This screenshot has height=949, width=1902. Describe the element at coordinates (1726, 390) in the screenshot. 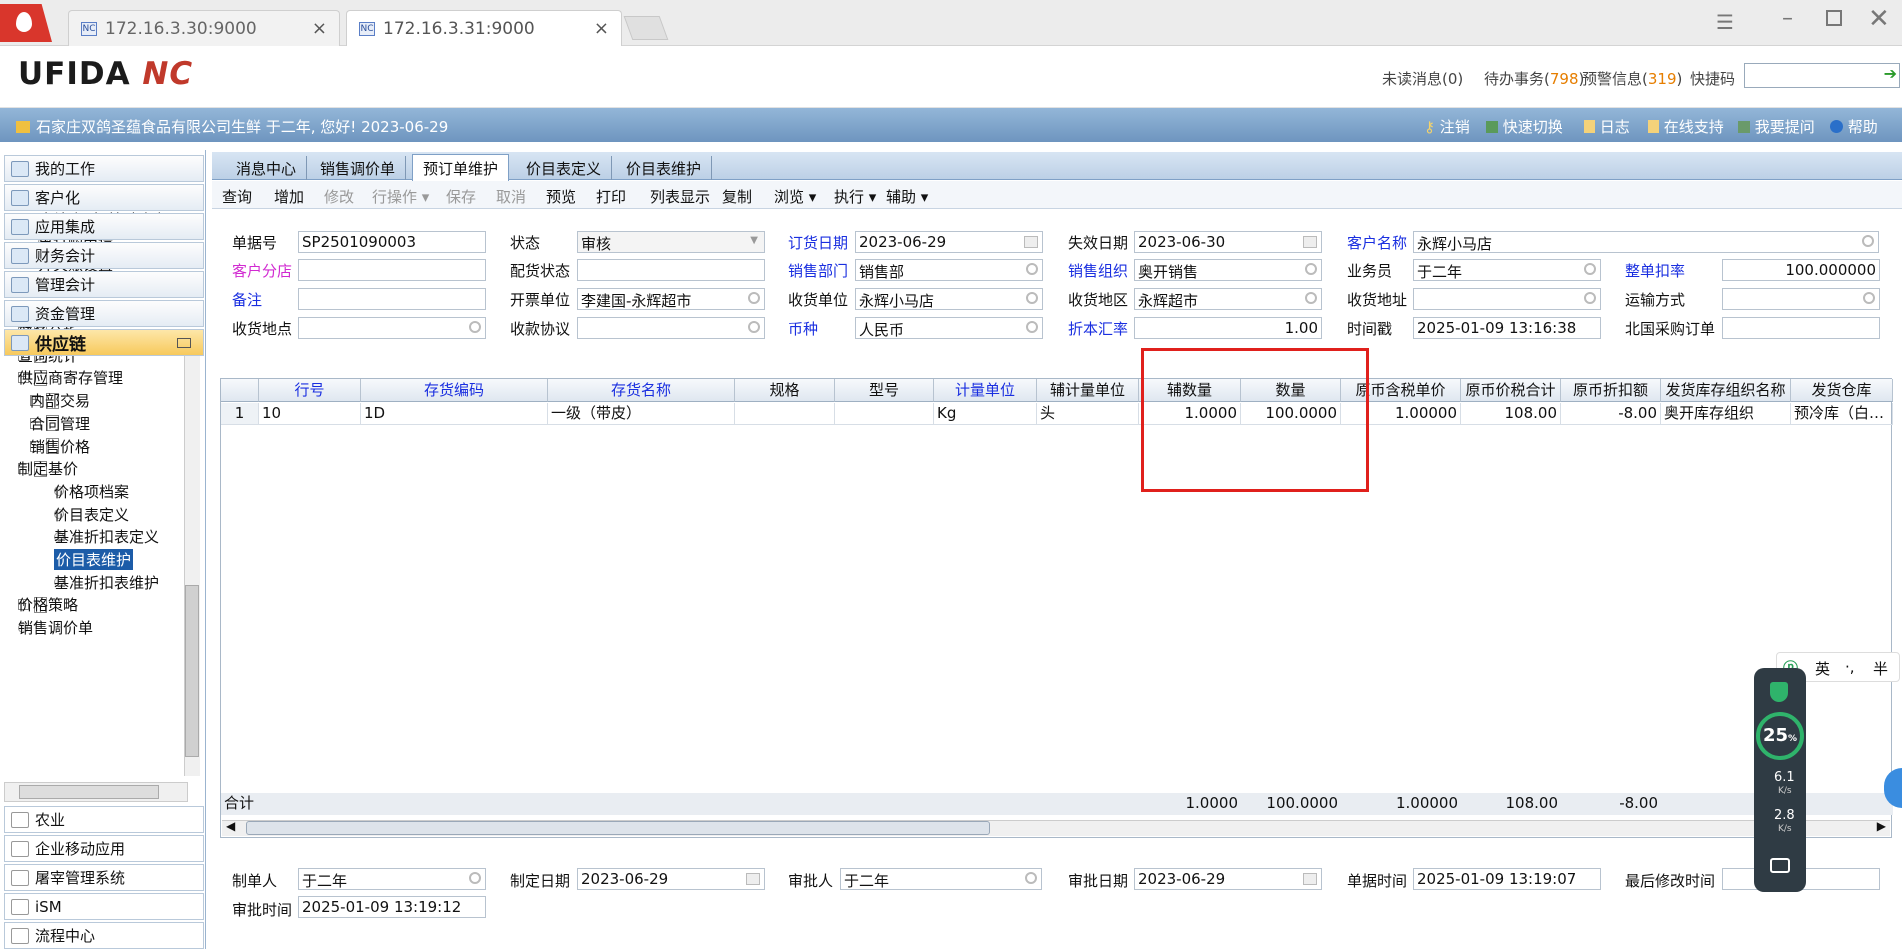

I see `column-header: 发货库存组织名称` at that location.